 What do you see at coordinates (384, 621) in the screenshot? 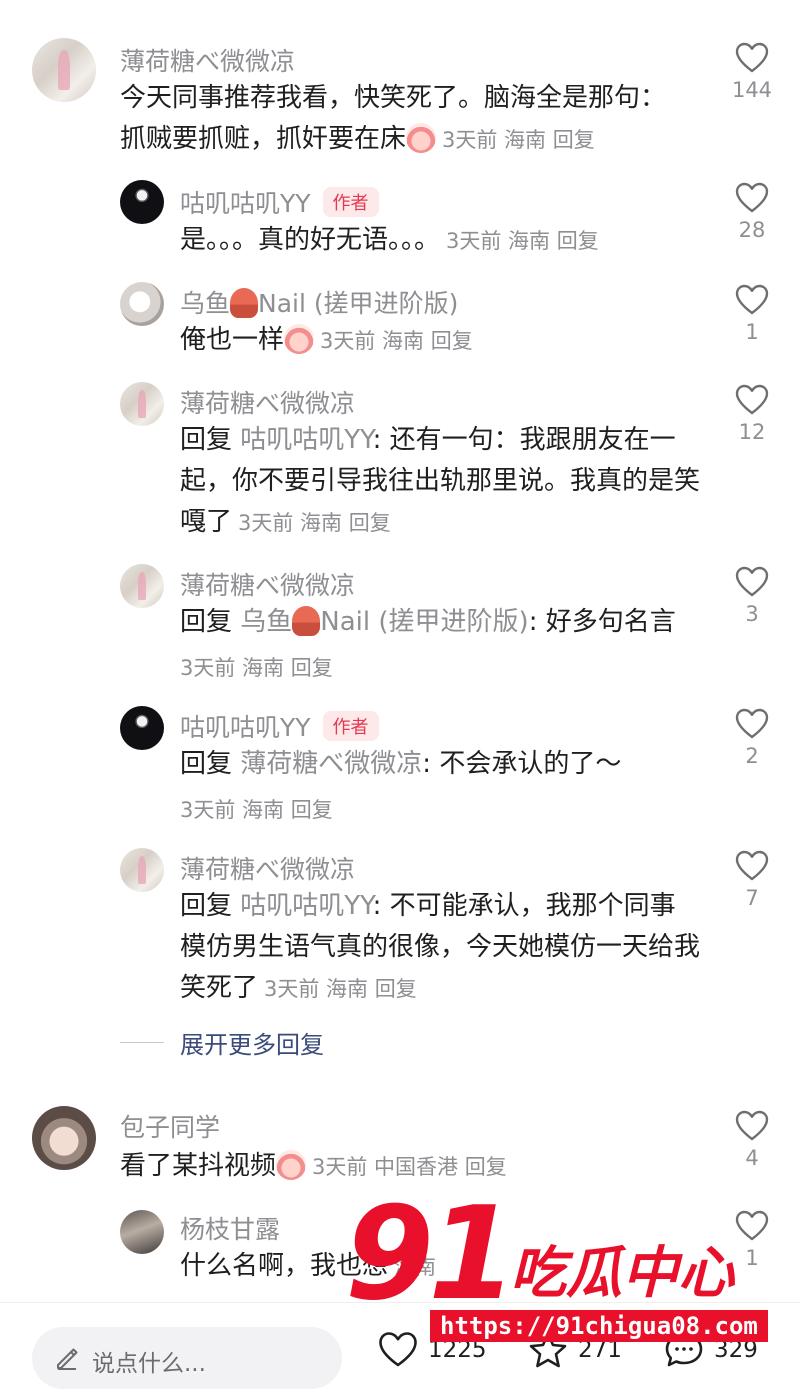
I see `reply-to-user: 乌鱼 Nail (搓甲进阶版)` at bounding box center [384, 621].